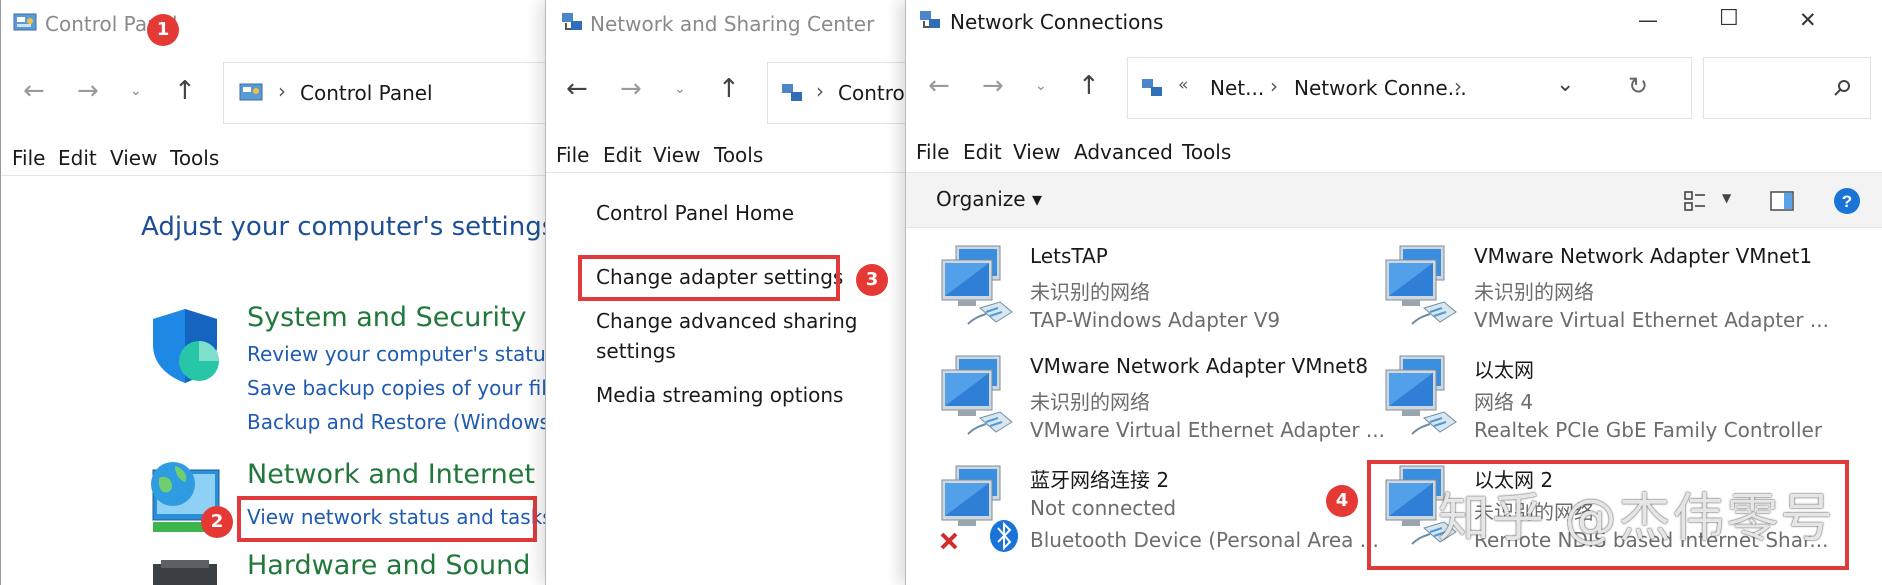 The width and height of the screenshot is (1882, 585). What do you see at coordinates (1534, 292) in the screenshot?
I see `adapter-status: 未识别的网络` at bounding box center [1534, 292].